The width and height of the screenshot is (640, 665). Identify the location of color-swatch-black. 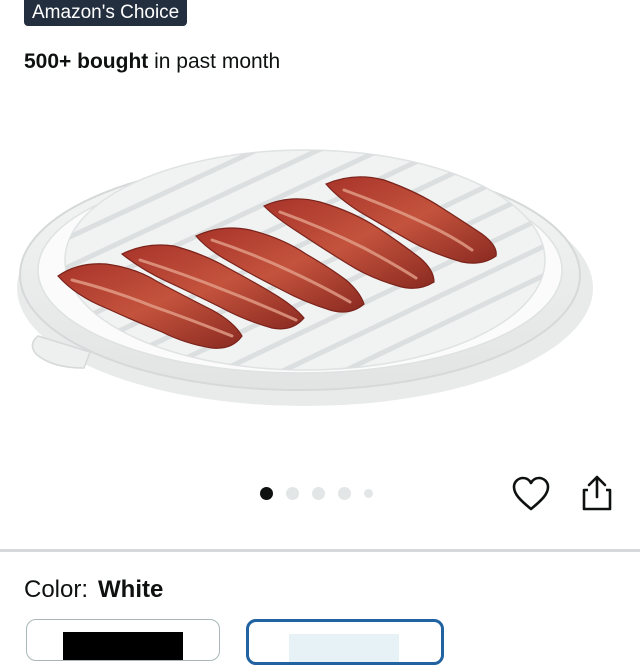
(123, 640).